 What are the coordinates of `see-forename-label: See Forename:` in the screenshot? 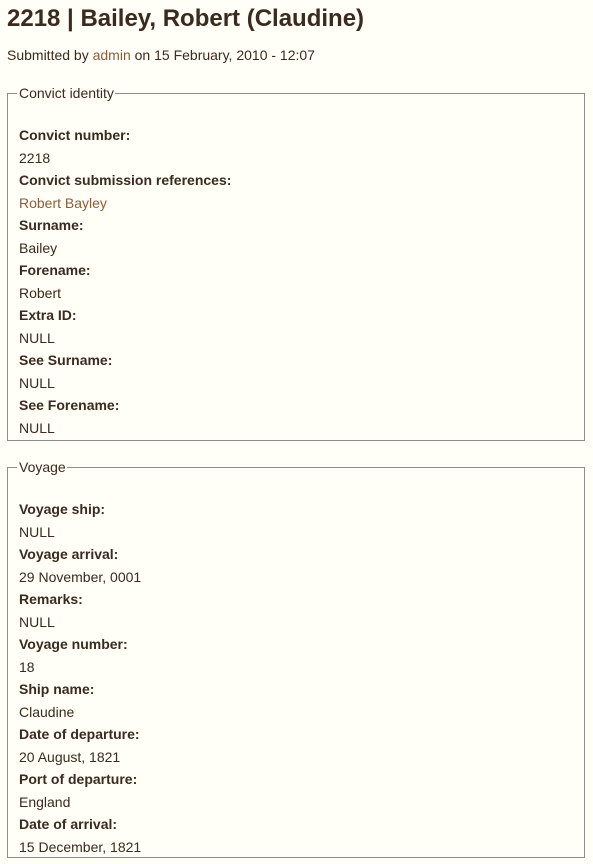 It's located at (69, 405).